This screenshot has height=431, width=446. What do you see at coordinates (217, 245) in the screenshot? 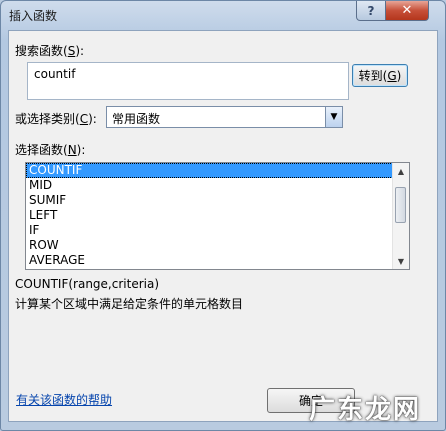
I see `function-list-item: ROW` at bounding box center [217, 245].